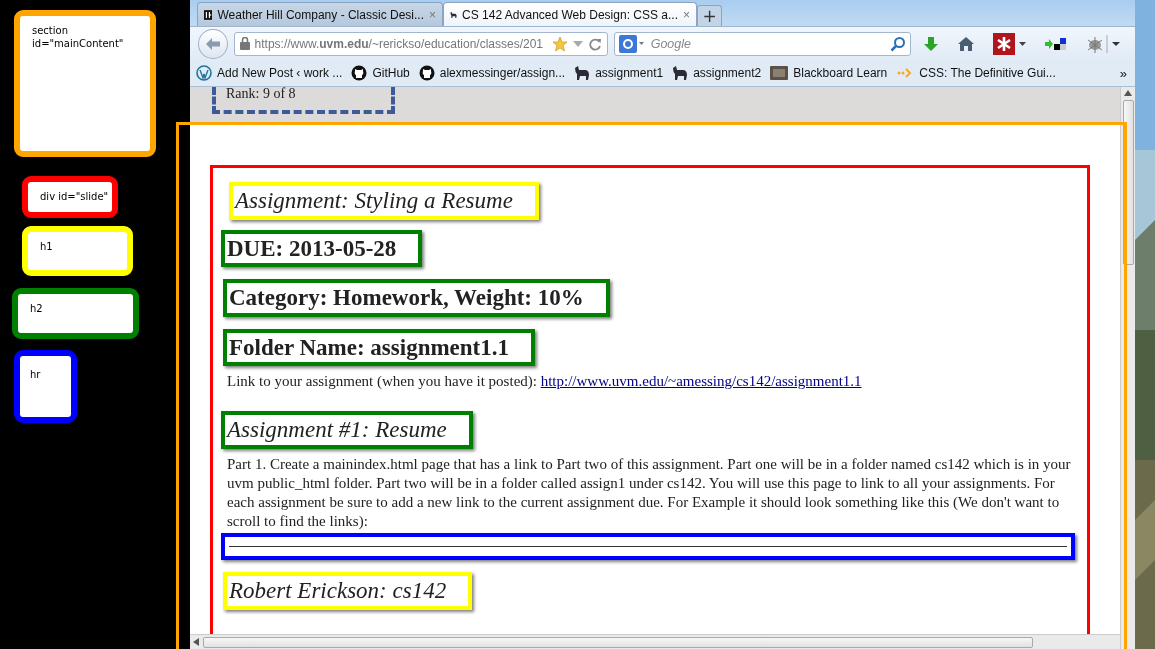  I want to click on legend-label: h1, so click(46, 246).